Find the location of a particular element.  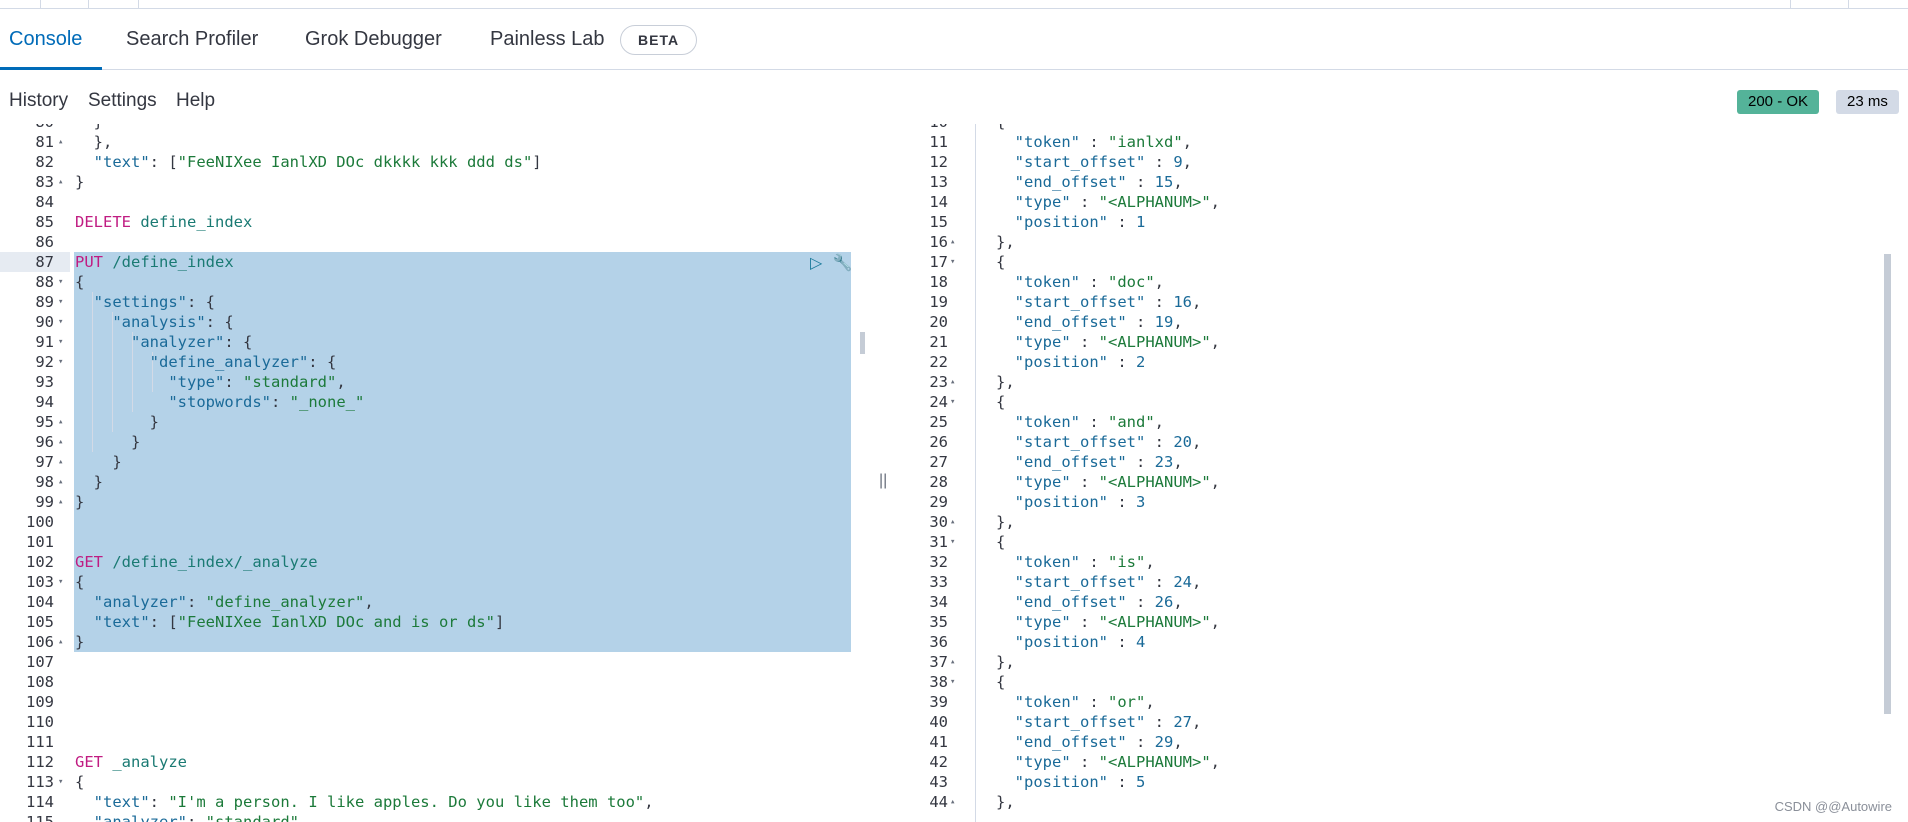

code-line: 23 ▴}, is located at coordinates (1400, 382).